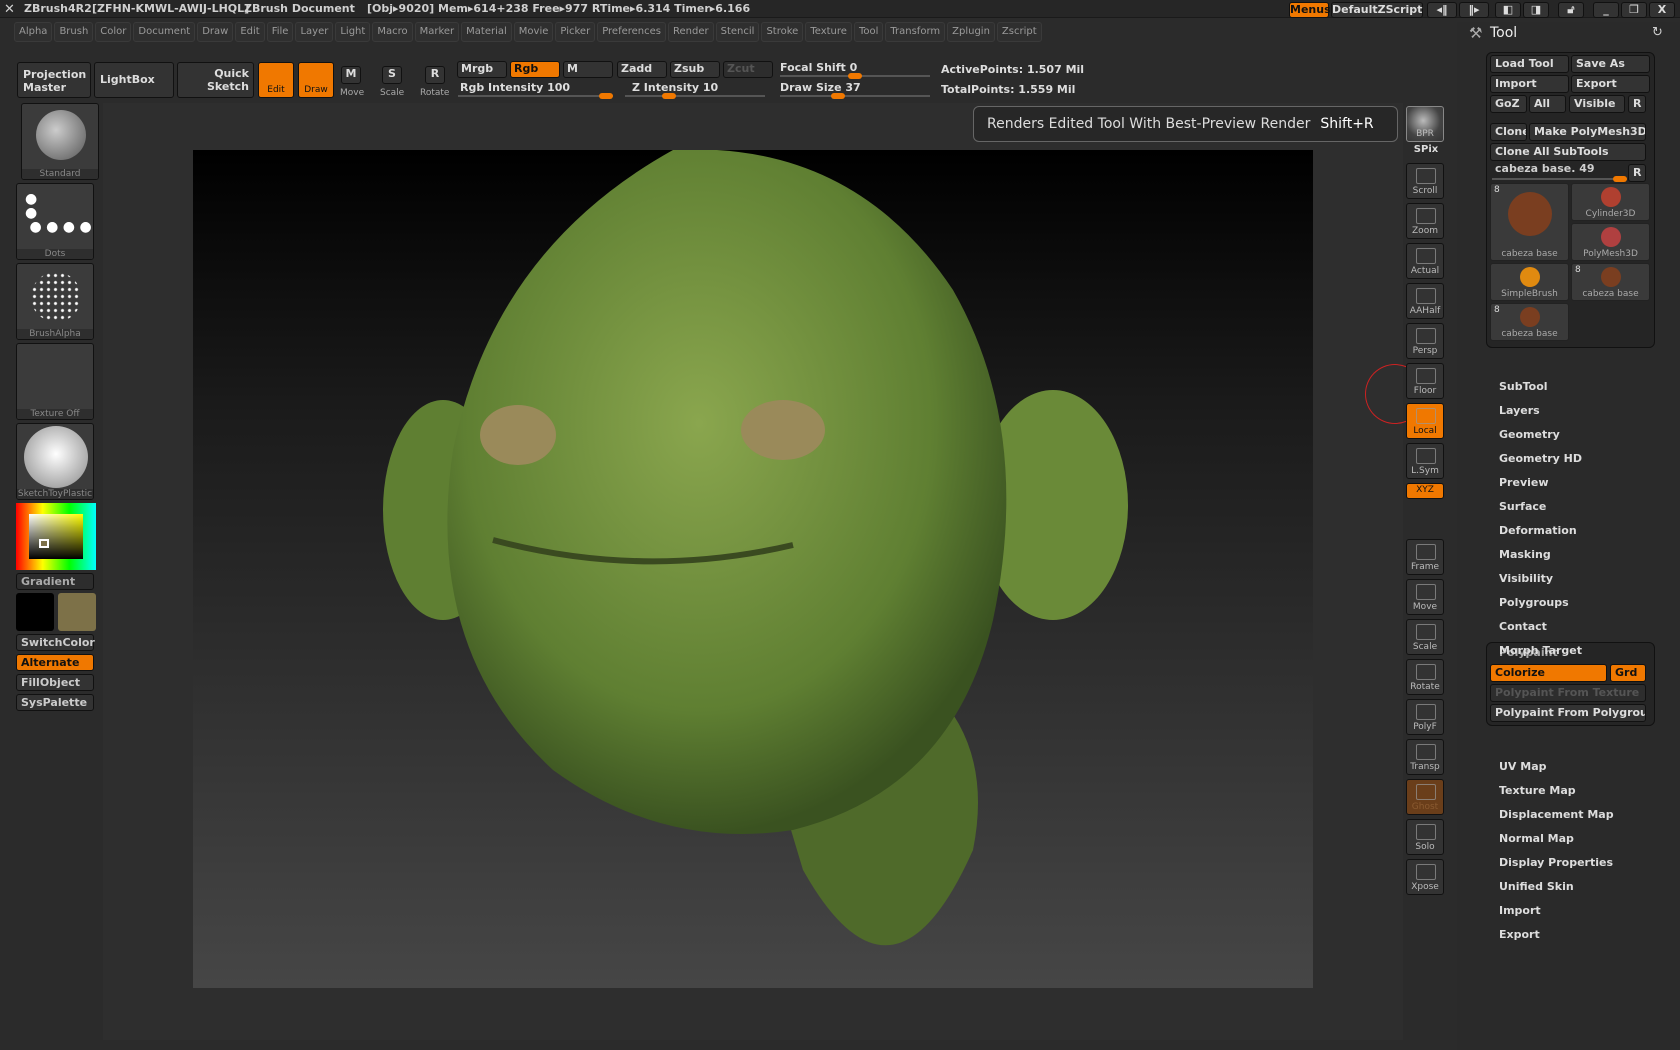 The height and width of the screenshot is (1050, 1680). I want to click on menu-zplugin: Zplugin, so click(971, 32).